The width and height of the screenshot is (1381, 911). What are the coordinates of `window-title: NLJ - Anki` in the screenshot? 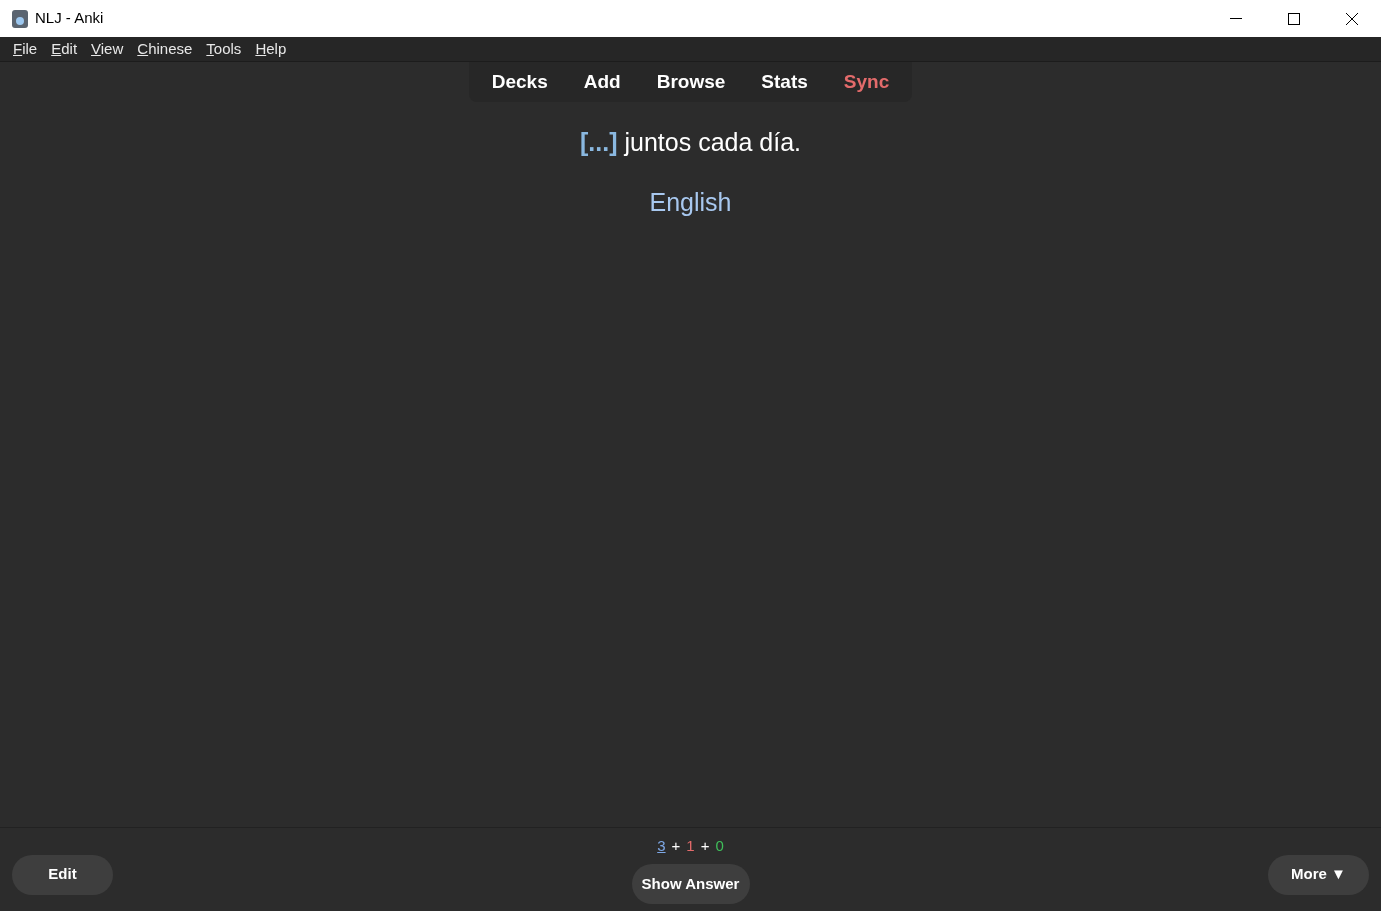 It's located at (69, 18).